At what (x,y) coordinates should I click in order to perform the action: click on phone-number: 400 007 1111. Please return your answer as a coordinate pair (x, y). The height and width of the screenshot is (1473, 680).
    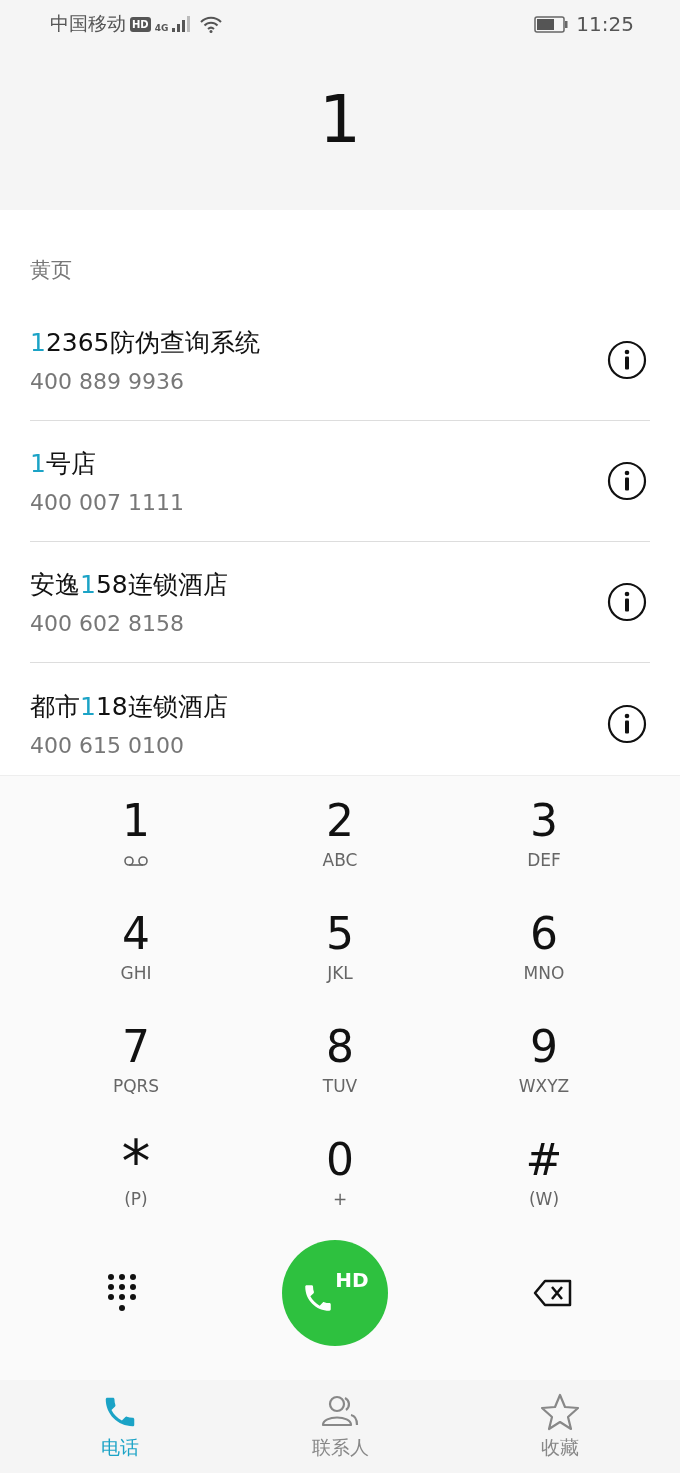
    Looking at the image, I should click on (107, 502).